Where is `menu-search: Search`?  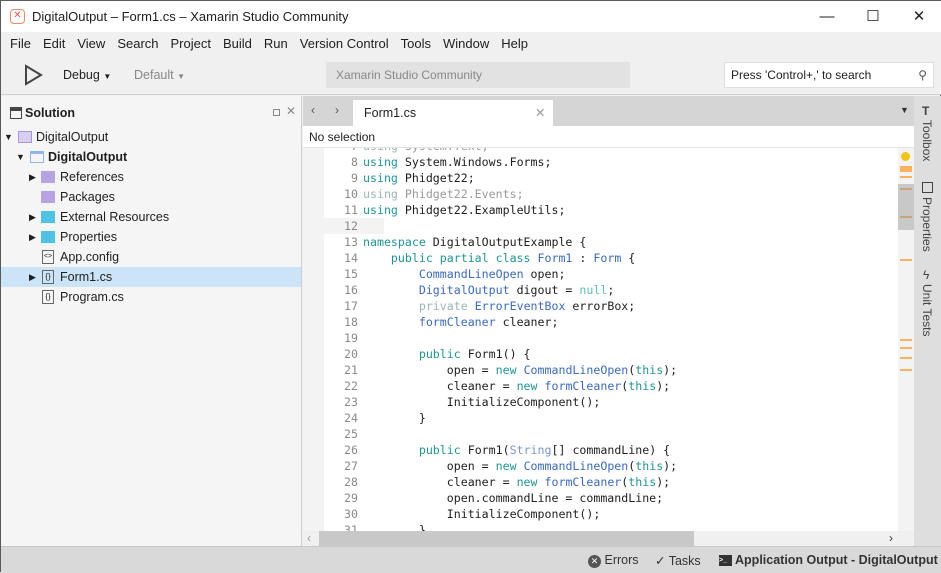
menu-search: Search is located at coordinates (137, 44).